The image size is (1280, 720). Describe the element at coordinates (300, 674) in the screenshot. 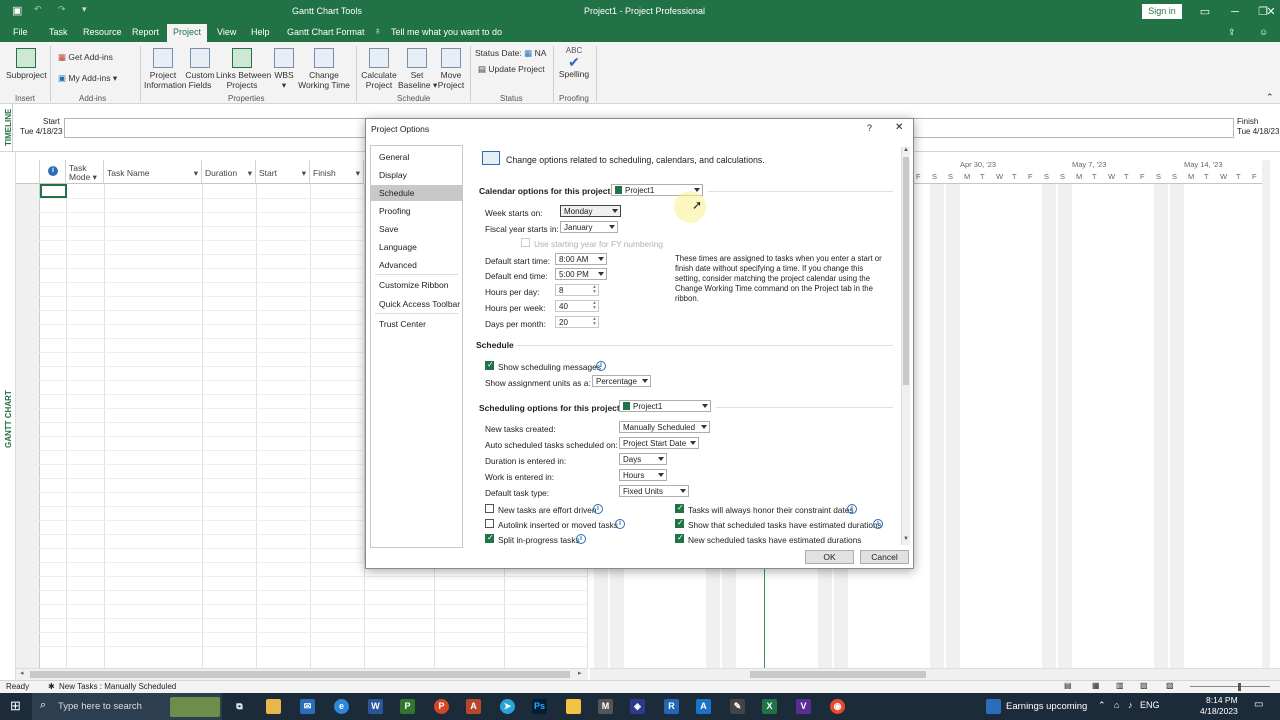

I see `grid-scroll-thumb` at that location.